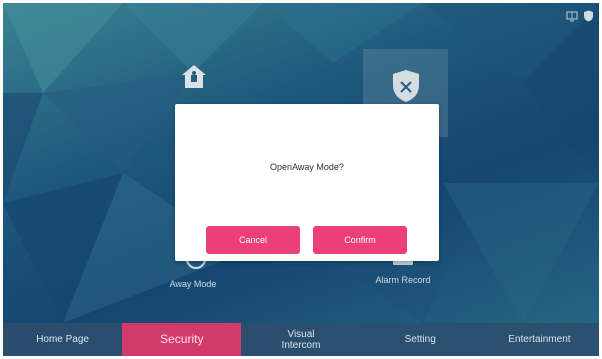  I want to click on nav-label: Setting, so click(420, 339).